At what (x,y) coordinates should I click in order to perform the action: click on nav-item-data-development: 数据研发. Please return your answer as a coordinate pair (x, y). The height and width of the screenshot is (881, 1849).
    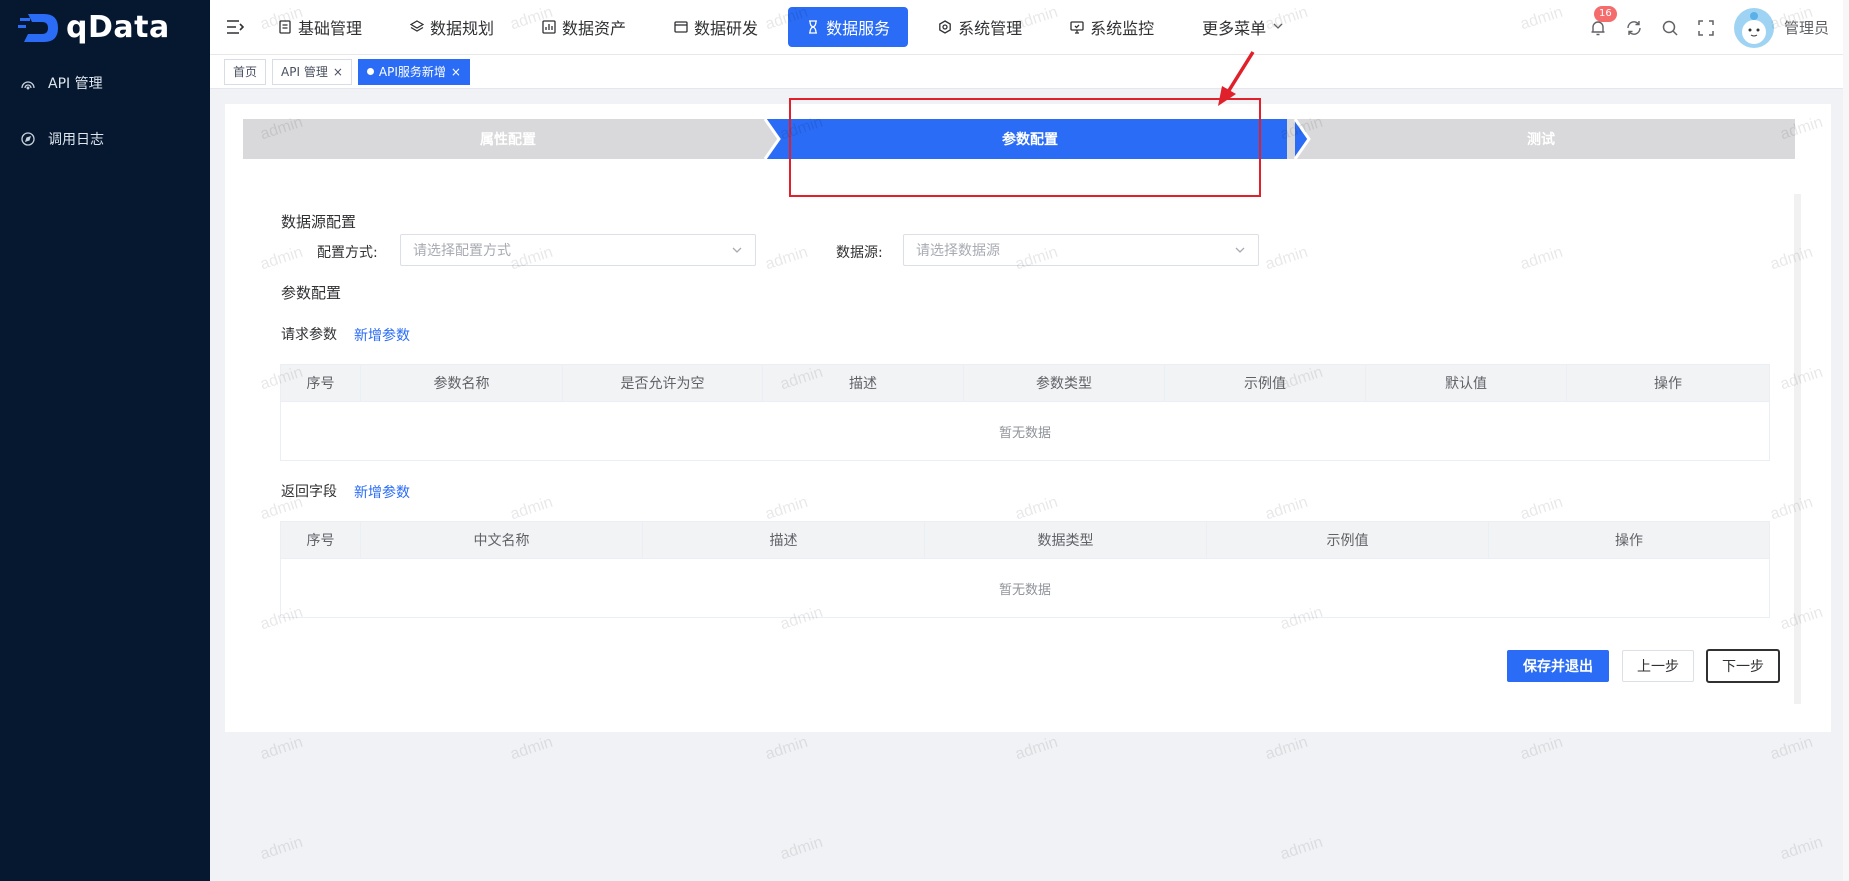
    Looking at the image, I should click on (716, 27).